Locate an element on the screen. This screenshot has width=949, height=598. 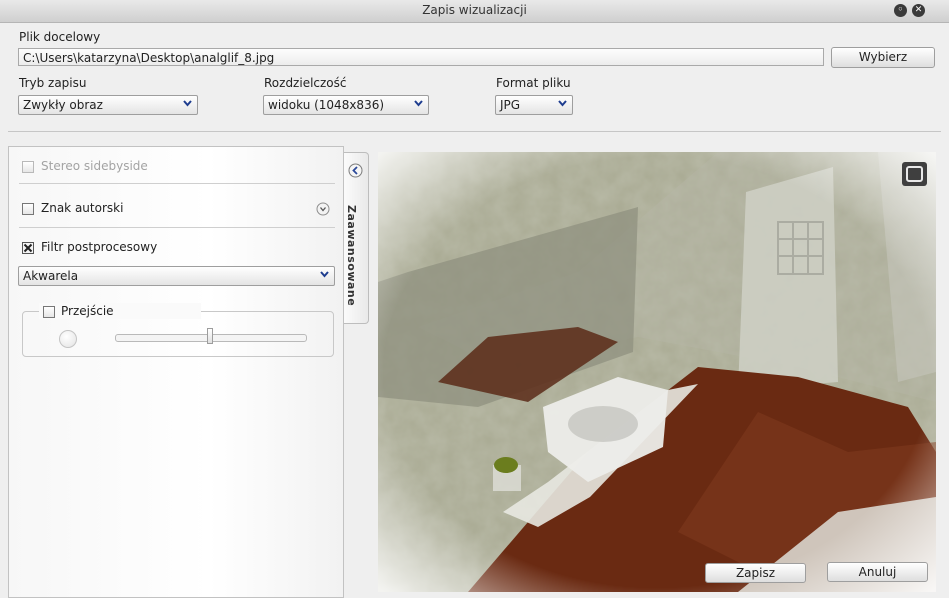
fullscreen-icon is located at coordinates (914, 174).